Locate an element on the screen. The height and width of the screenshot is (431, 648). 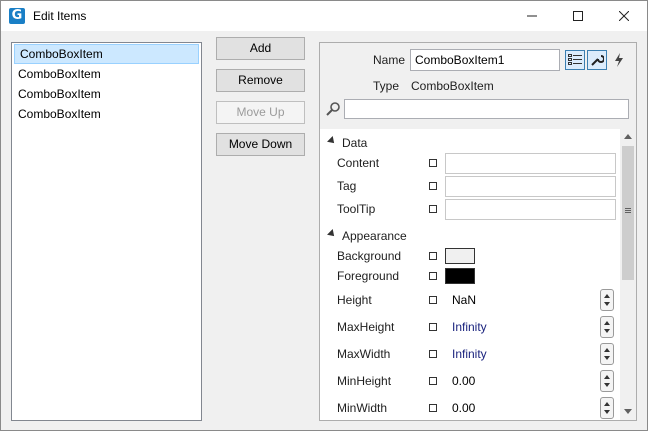
property-grid-header: Name ComboBoxItem1 Type ComboBoxItem is located at coordinates (478, 86).